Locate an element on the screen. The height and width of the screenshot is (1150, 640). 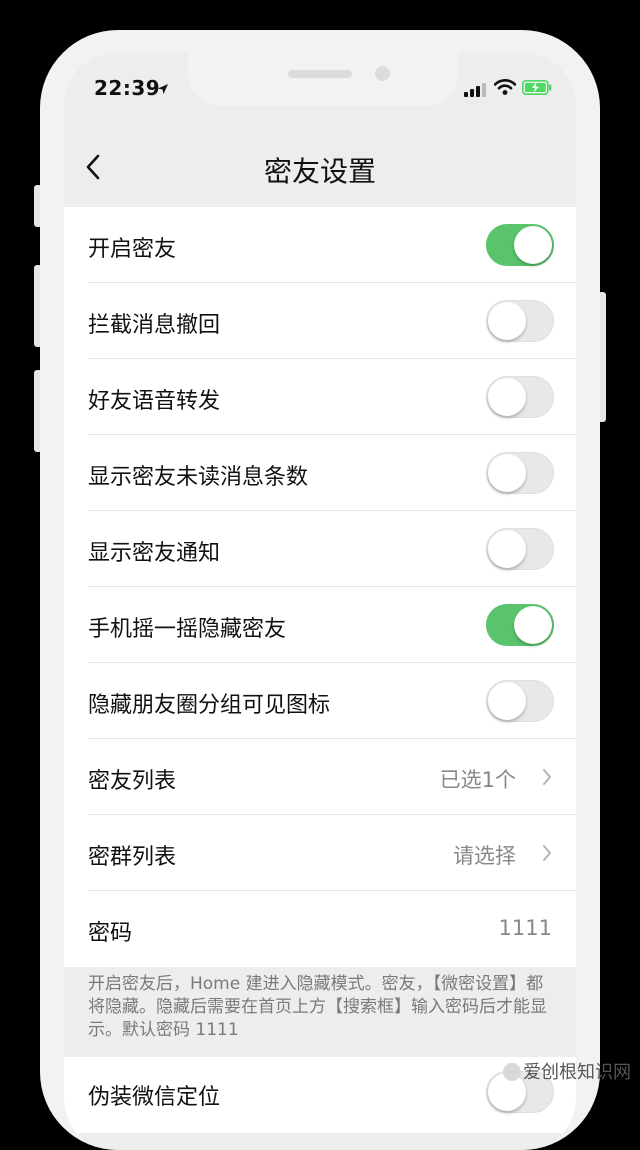
enable-friends-toggle is located at coordinates (520, 245).